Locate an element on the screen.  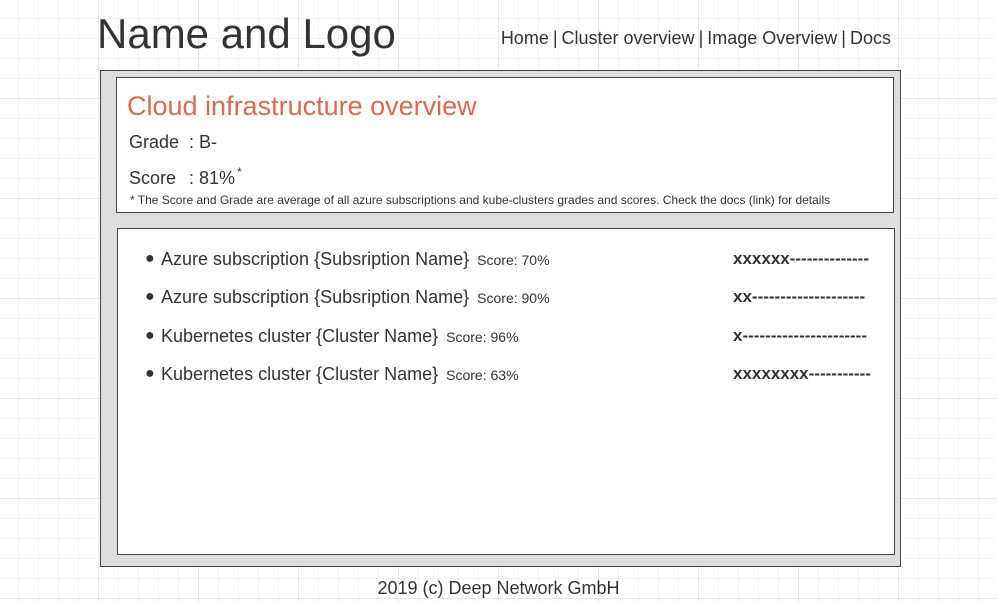
item-score-bar: xxxxxxxx----------- is located at coordinates (802, 373).